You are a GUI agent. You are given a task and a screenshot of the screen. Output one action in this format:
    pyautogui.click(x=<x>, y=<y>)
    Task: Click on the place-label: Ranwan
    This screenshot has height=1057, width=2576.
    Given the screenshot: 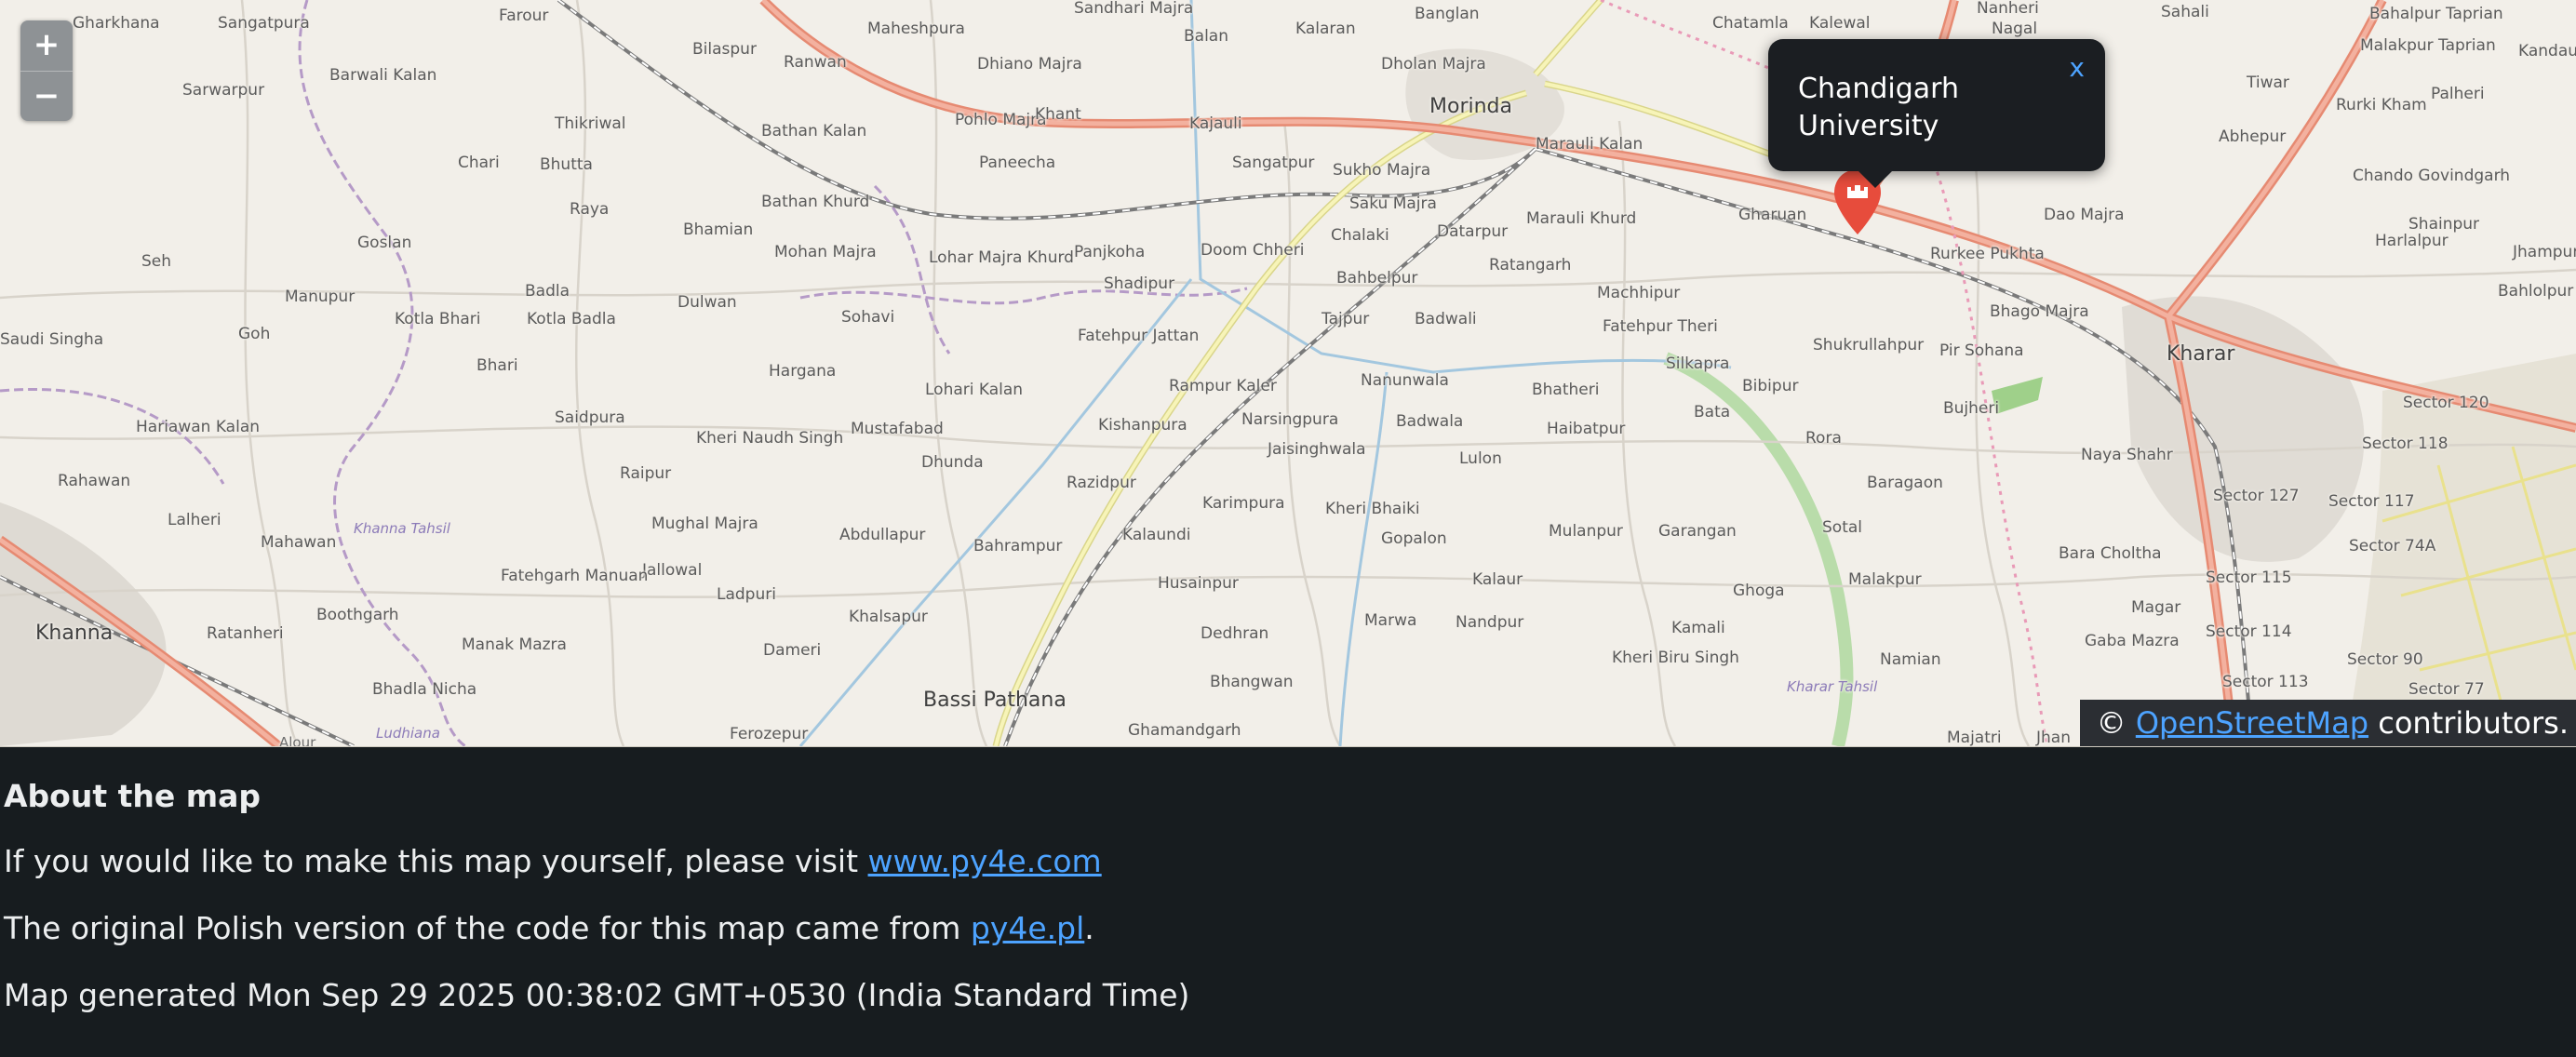 What is the action you would take?
    pyautogui.click(x=815, y=63)
    